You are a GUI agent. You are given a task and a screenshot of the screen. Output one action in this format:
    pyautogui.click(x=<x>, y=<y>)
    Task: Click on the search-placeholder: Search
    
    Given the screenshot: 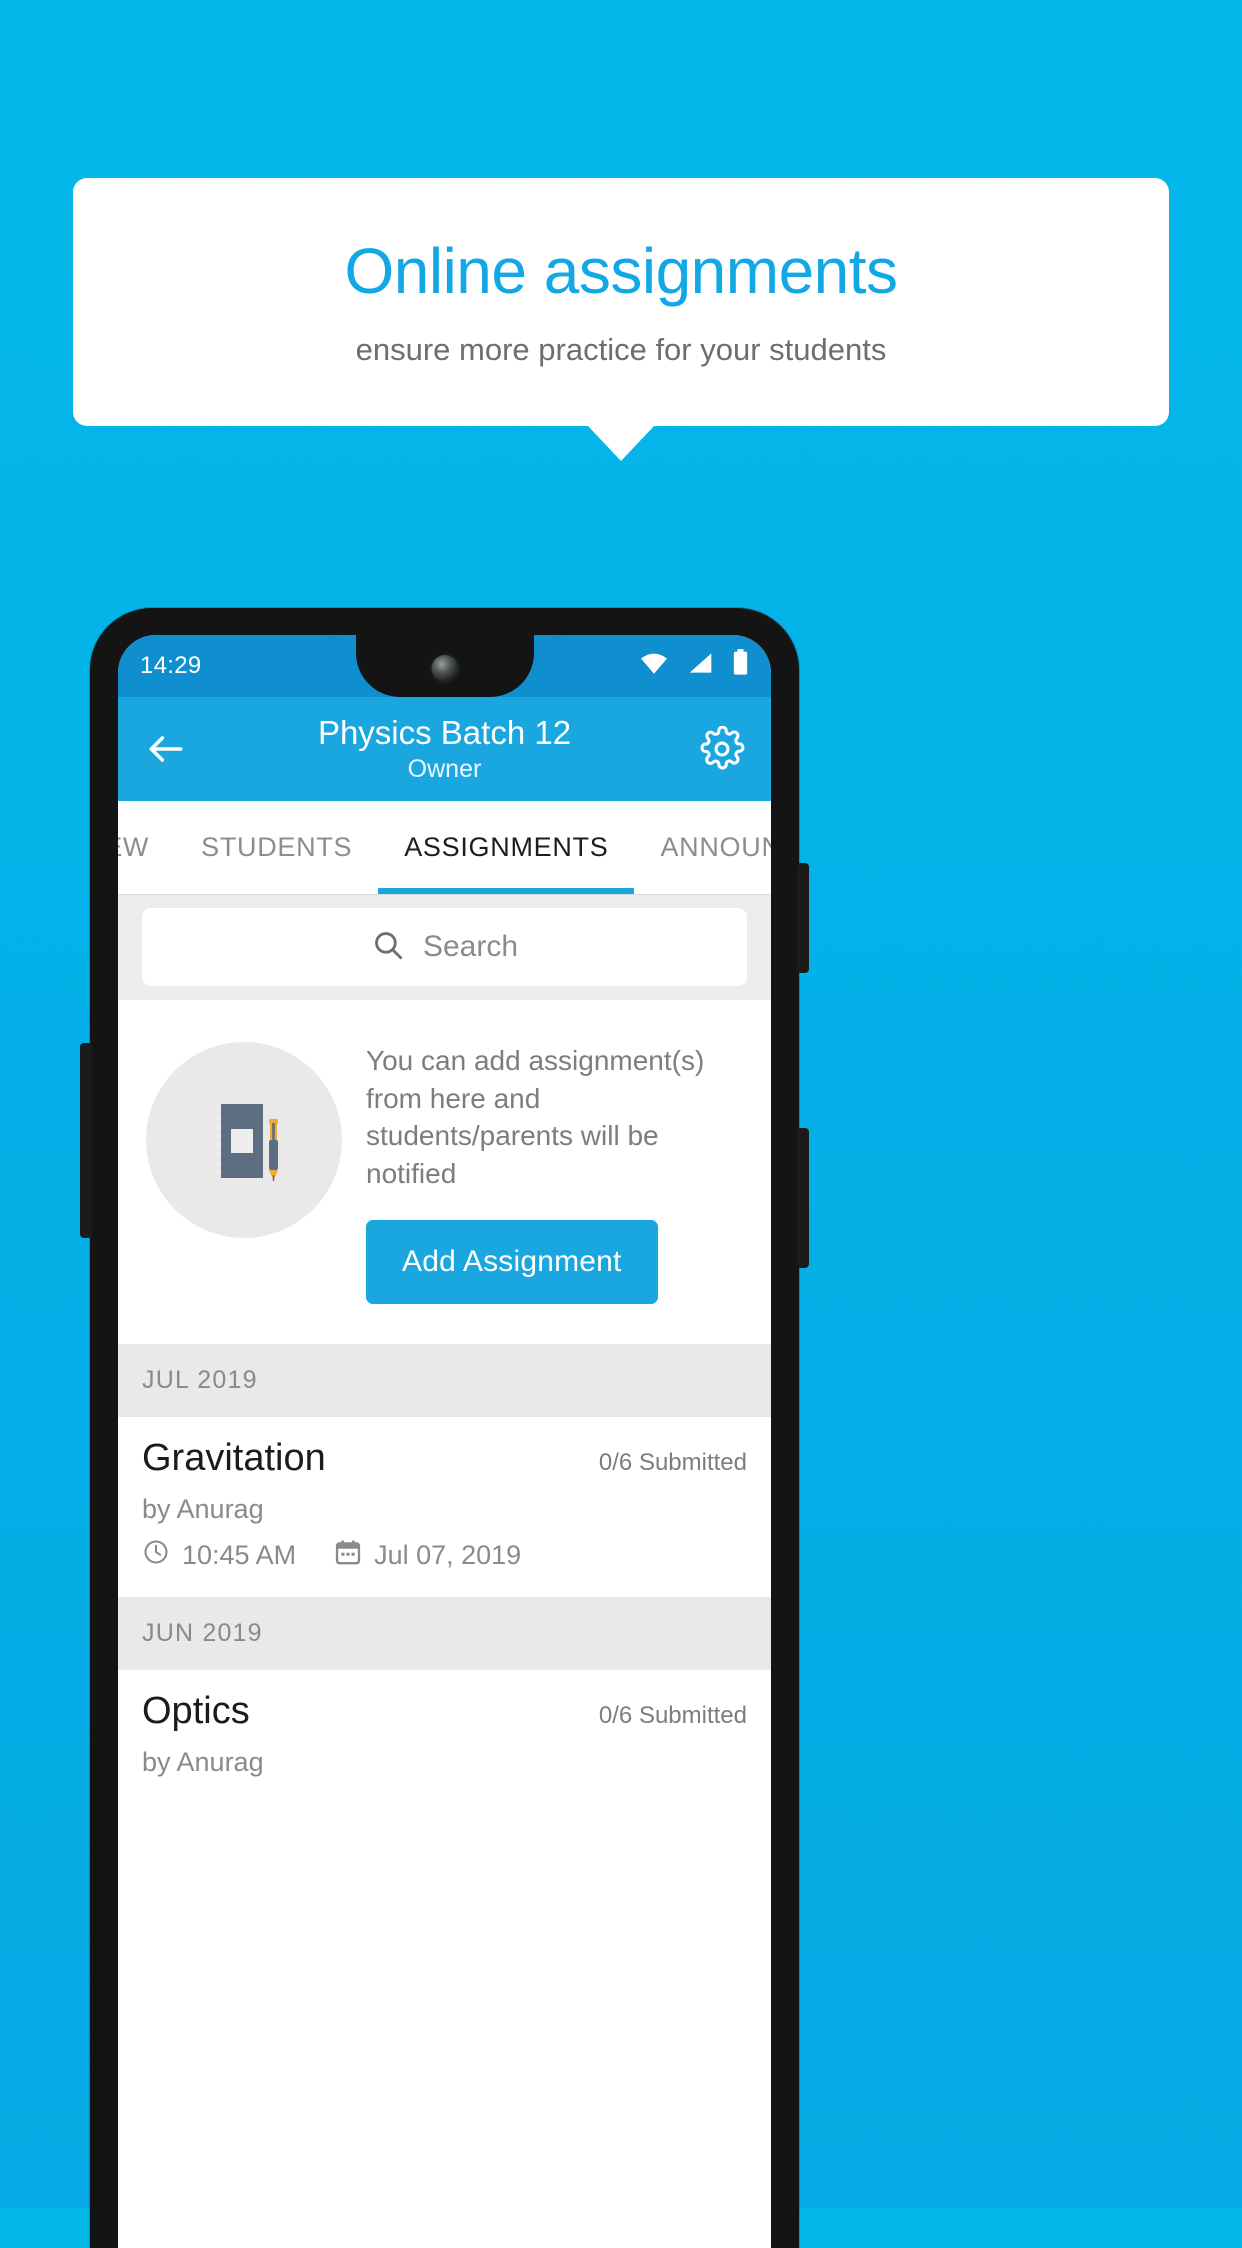 What is the action you would take?
    pyautogui.click(x=470, y=946)
    